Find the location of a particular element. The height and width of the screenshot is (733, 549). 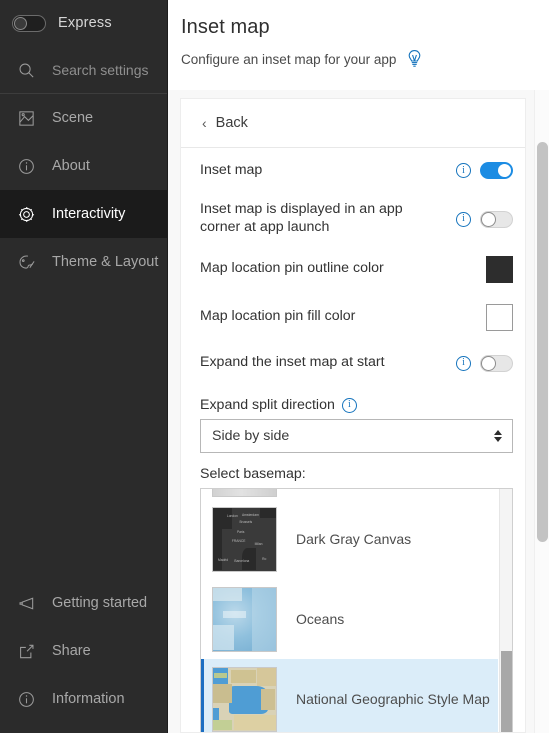

sidebar-item-label: Interactivity is located at coordinates (89, 214).